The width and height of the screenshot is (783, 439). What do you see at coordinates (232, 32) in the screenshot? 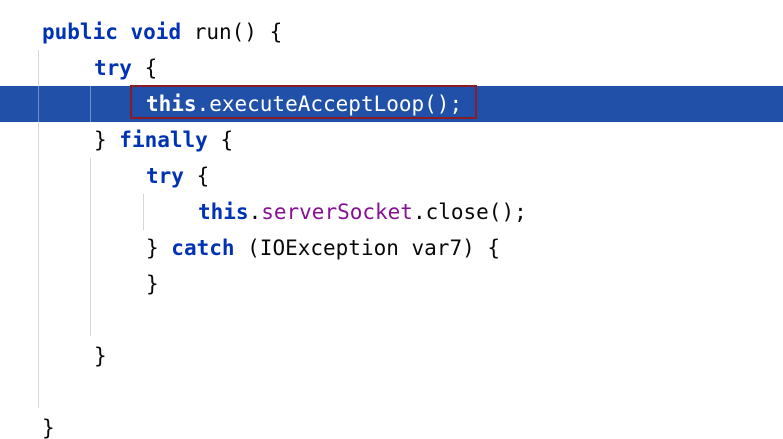
I see `code-token: run() {` at bounding box center [232, 32].